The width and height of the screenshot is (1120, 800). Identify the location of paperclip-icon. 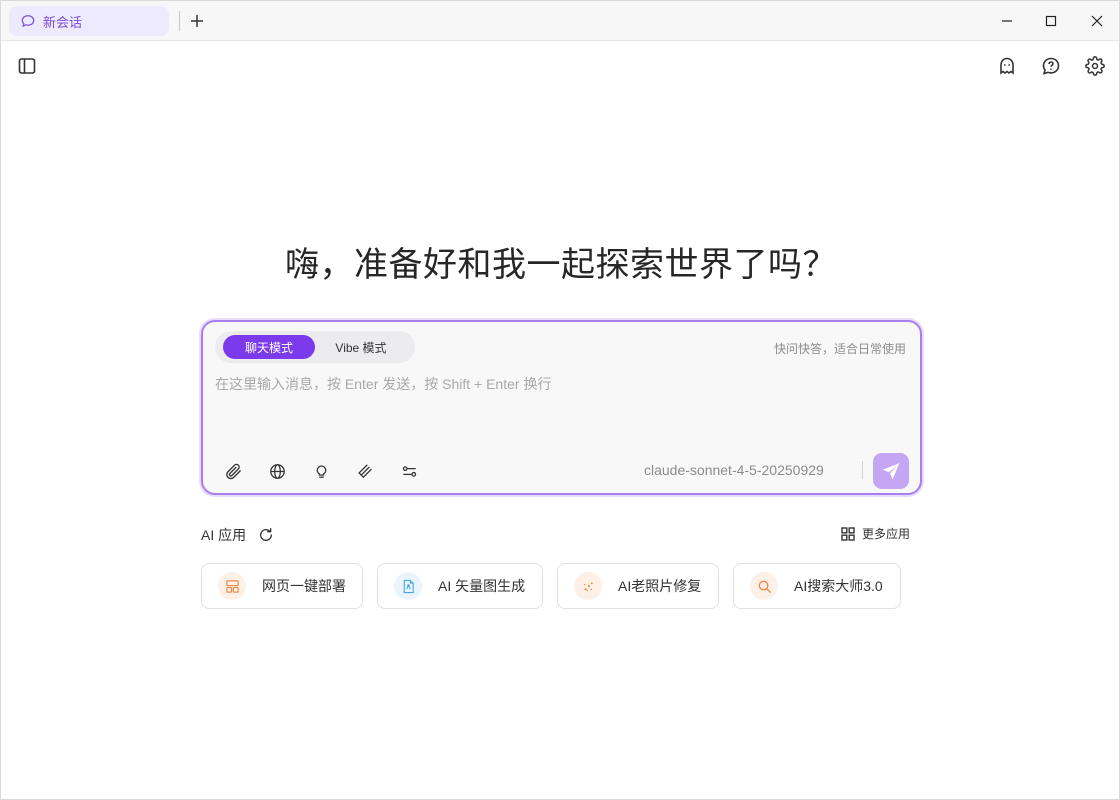
(233, 471).